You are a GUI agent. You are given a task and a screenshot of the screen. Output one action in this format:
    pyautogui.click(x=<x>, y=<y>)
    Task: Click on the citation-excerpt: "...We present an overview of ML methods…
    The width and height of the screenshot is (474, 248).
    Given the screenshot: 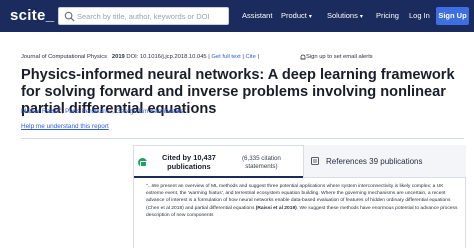 What is the action you would take?
    pyautogui.click(x=303, y=201)
    